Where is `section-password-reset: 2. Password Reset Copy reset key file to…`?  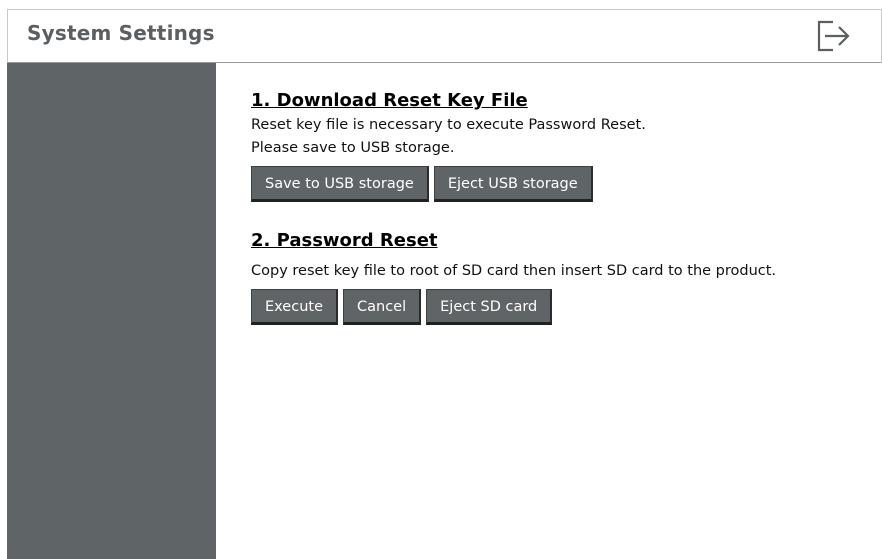 section-password-reset: 2. Password Reset Copy reset key file to… is located at coordinates (561, 276).